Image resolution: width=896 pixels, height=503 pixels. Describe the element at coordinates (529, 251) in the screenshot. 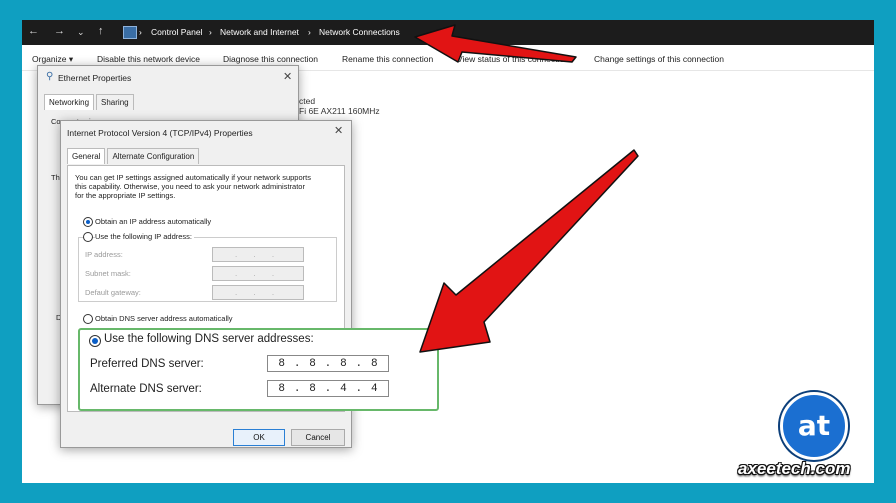

I see `red-arrow-to-dns-settings` at that location.